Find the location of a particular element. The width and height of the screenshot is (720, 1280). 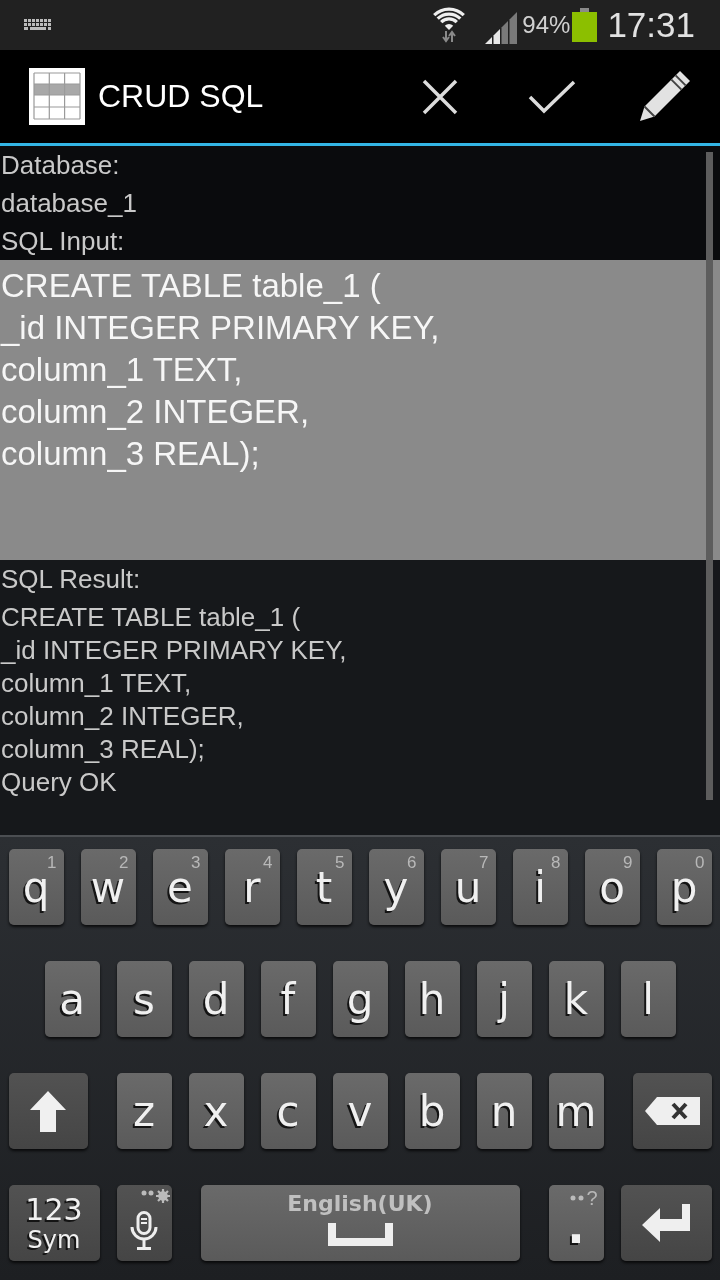

letter-key: g is located at coordinates (360, 999).